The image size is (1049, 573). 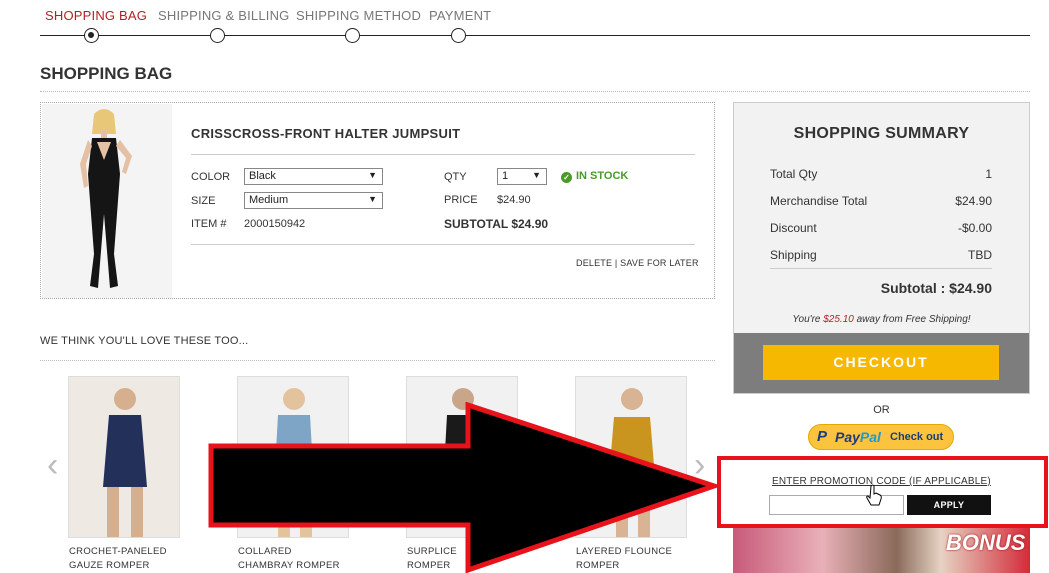 I want to click on or-separator: OR, so click(x=881, y=410).